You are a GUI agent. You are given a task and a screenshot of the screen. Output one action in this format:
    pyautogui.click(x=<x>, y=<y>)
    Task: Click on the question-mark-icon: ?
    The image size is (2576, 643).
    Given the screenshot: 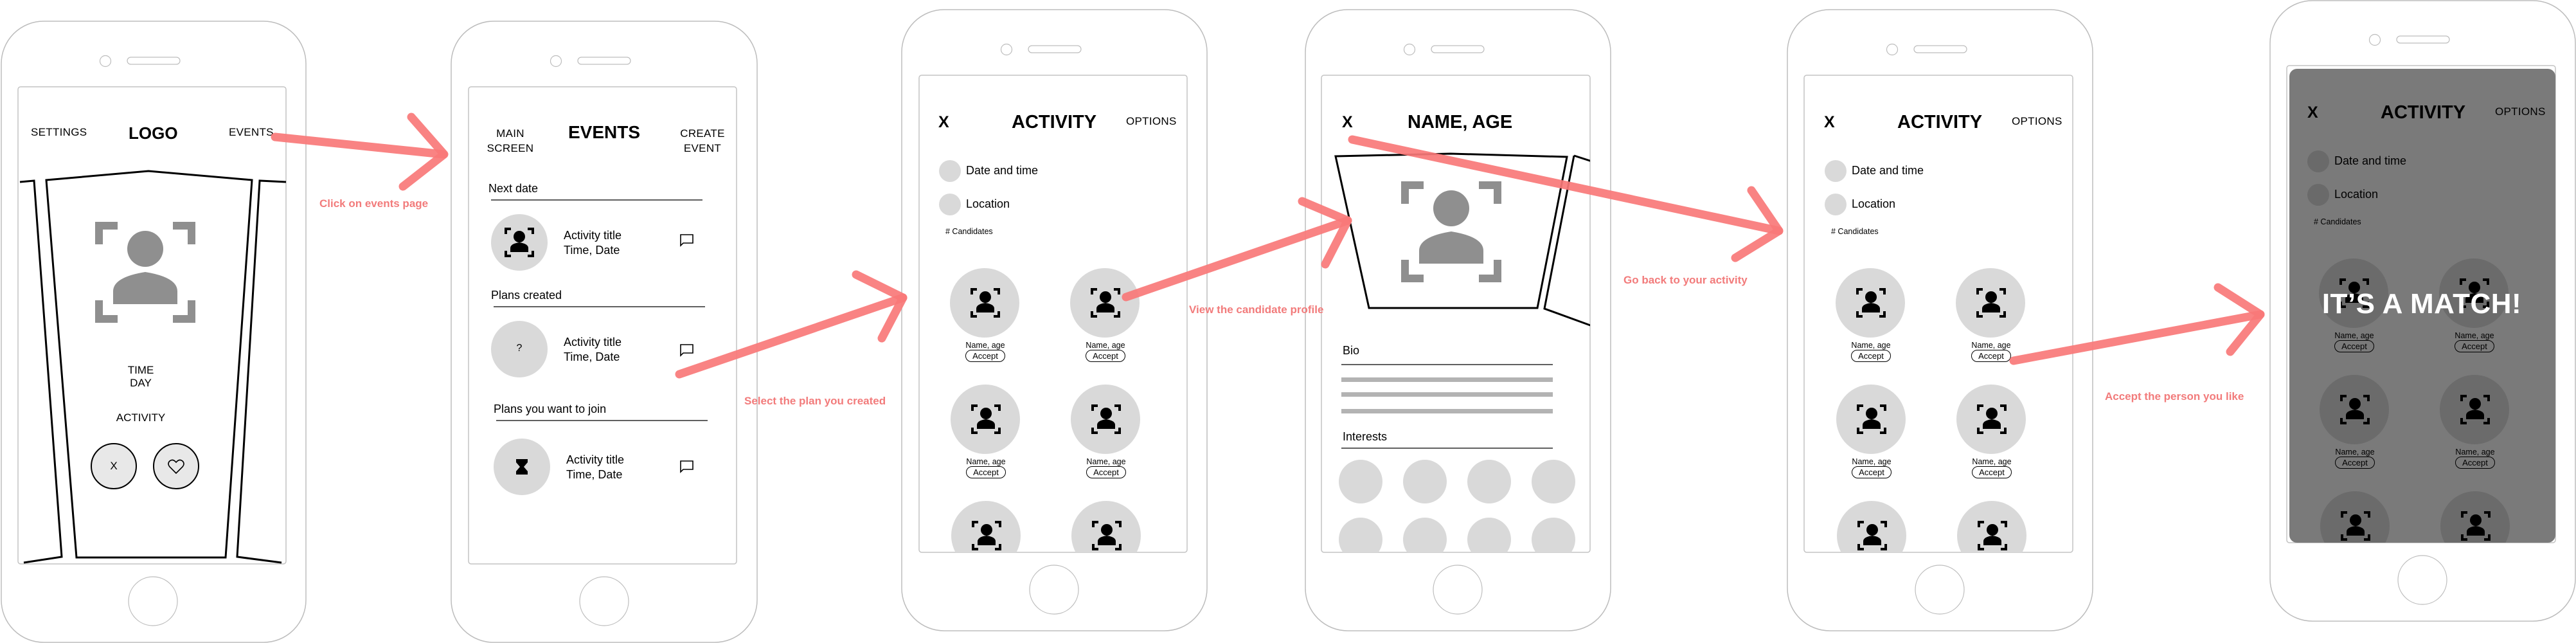 What is the action you would take?
    pyautogui.click(x=519, y=348)
    